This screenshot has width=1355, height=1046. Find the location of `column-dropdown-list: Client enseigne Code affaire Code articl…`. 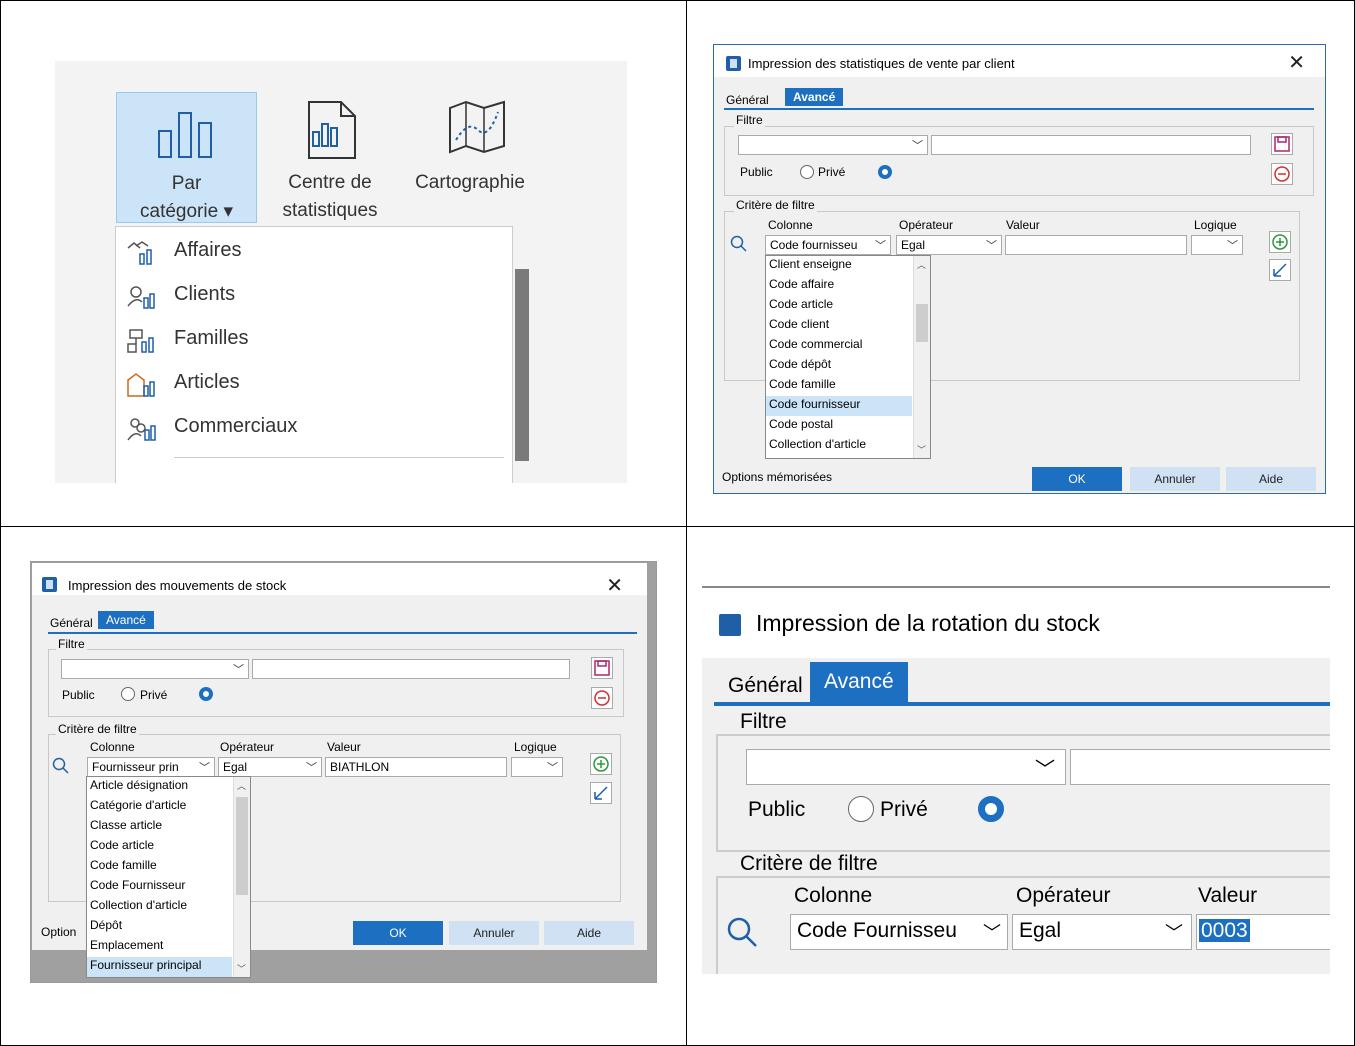

column-dropdown-list: Client enseigne Code affaire Code articl… is located at coordinates (848, 357).